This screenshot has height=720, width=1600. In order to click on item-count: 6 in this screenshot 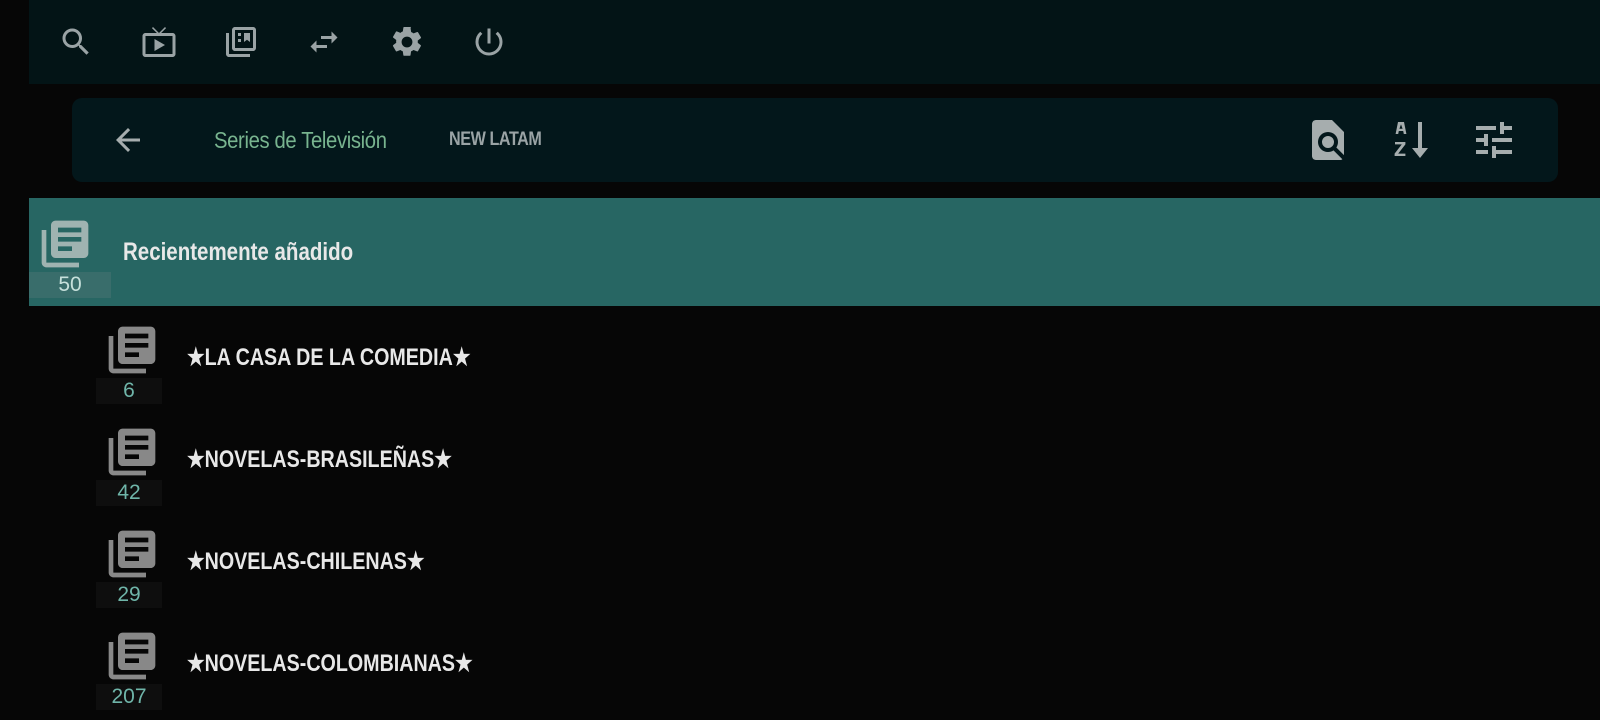, I will do `click(129, 391)`.